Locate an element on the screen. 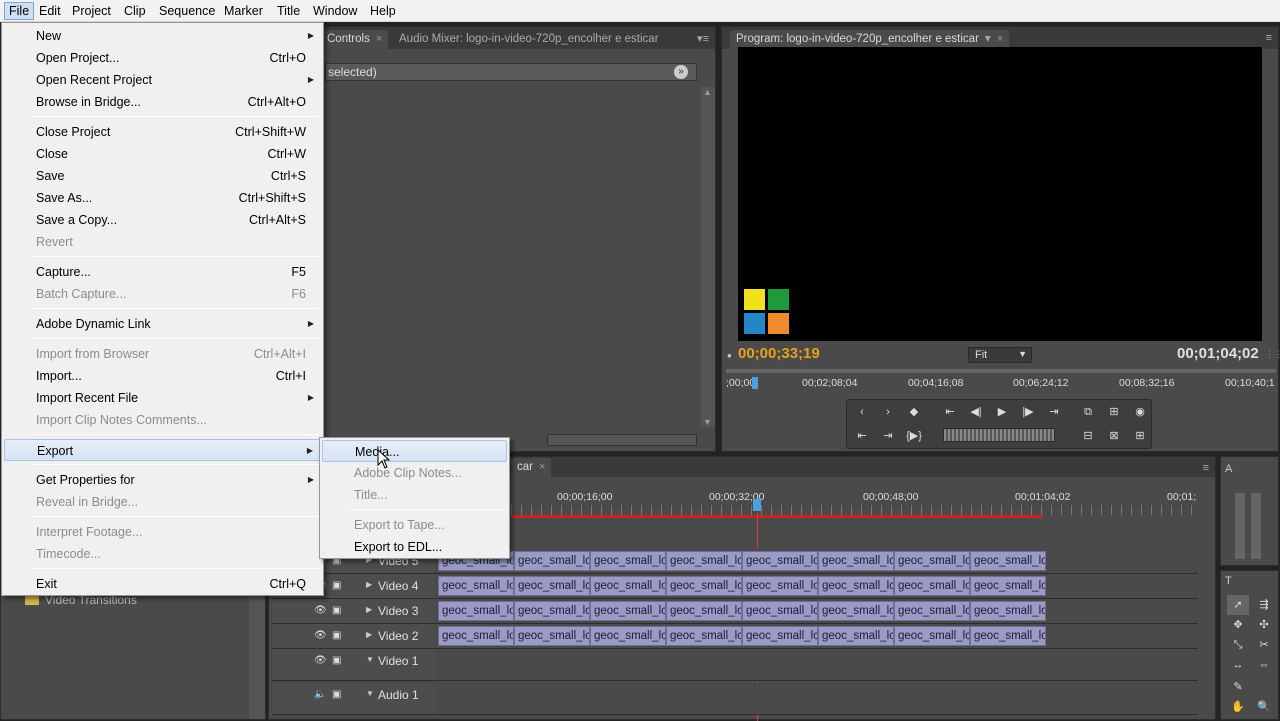  marker-icon: ◆ is located at coordinates (914, 412).